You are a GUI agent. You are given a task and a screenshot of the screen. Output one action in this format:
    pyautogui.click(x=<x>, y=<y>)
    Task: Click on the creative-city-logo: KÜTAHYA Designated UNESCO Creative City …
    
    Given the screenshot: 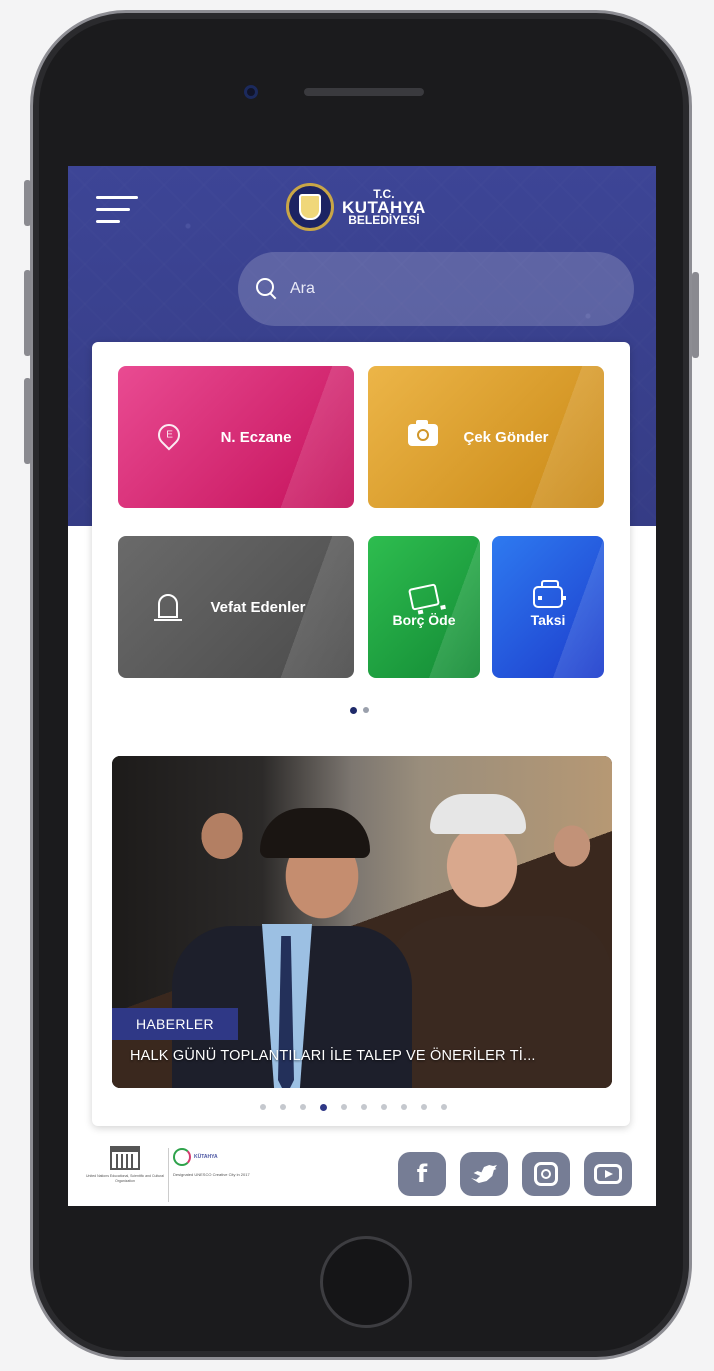 What is the action you would take?
    pyautogui.click(x=213, y=1175)
    